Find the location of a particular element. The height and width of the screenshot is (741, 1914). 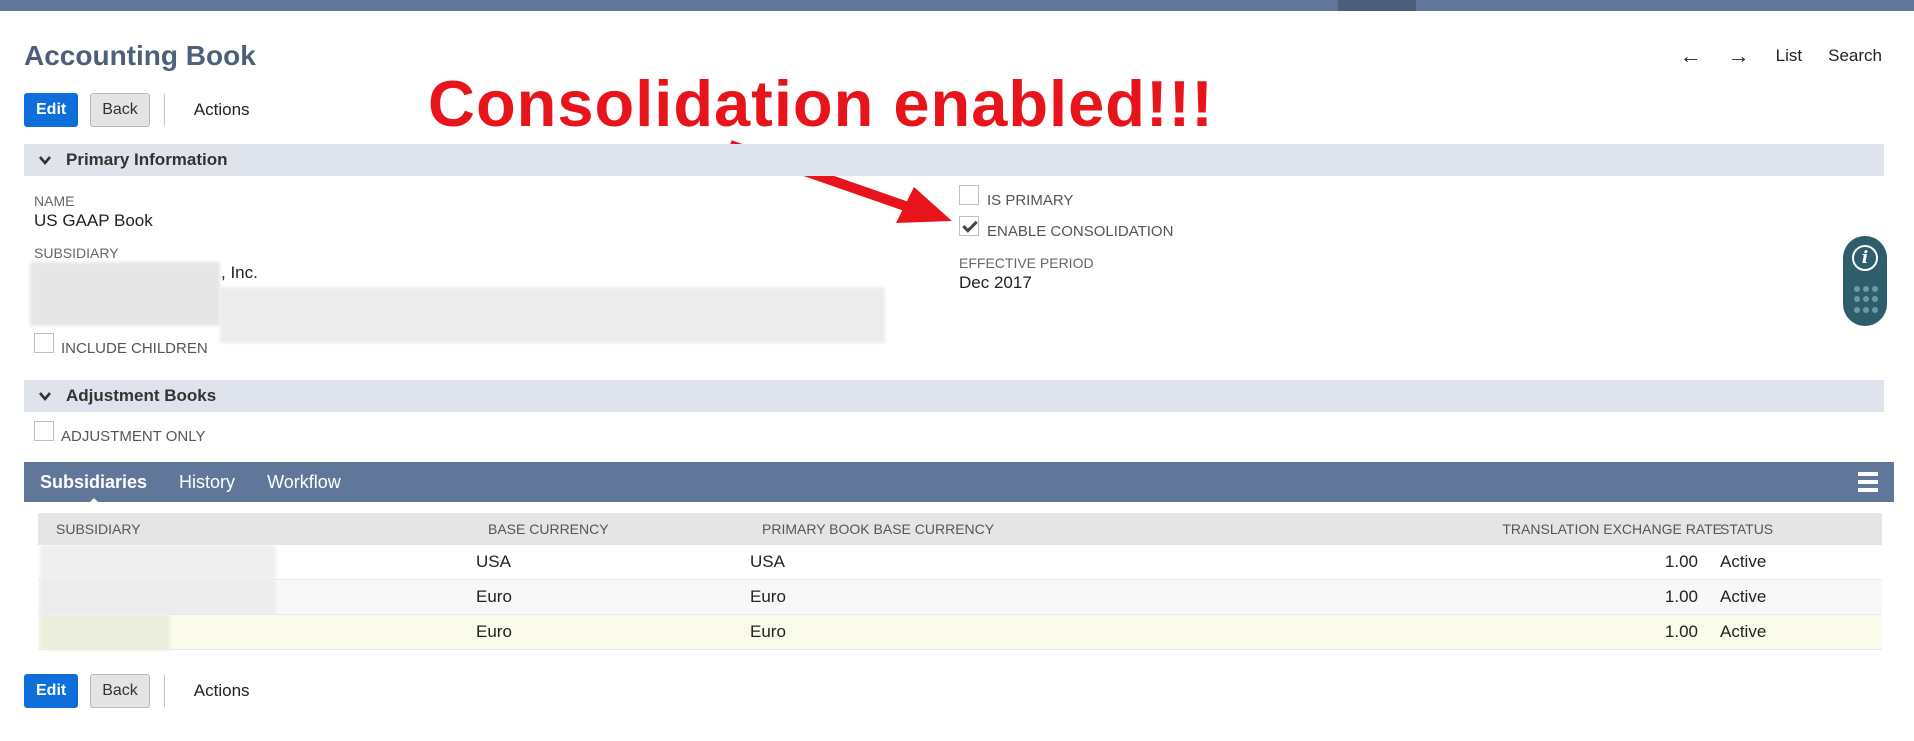

redacted-subsidiary-name is located at coordinates (125, 294).